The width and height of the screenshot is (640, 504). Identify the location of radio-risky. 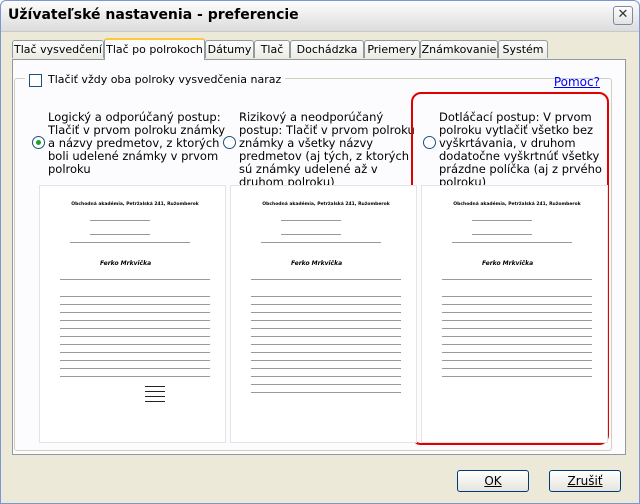
(229, 142).